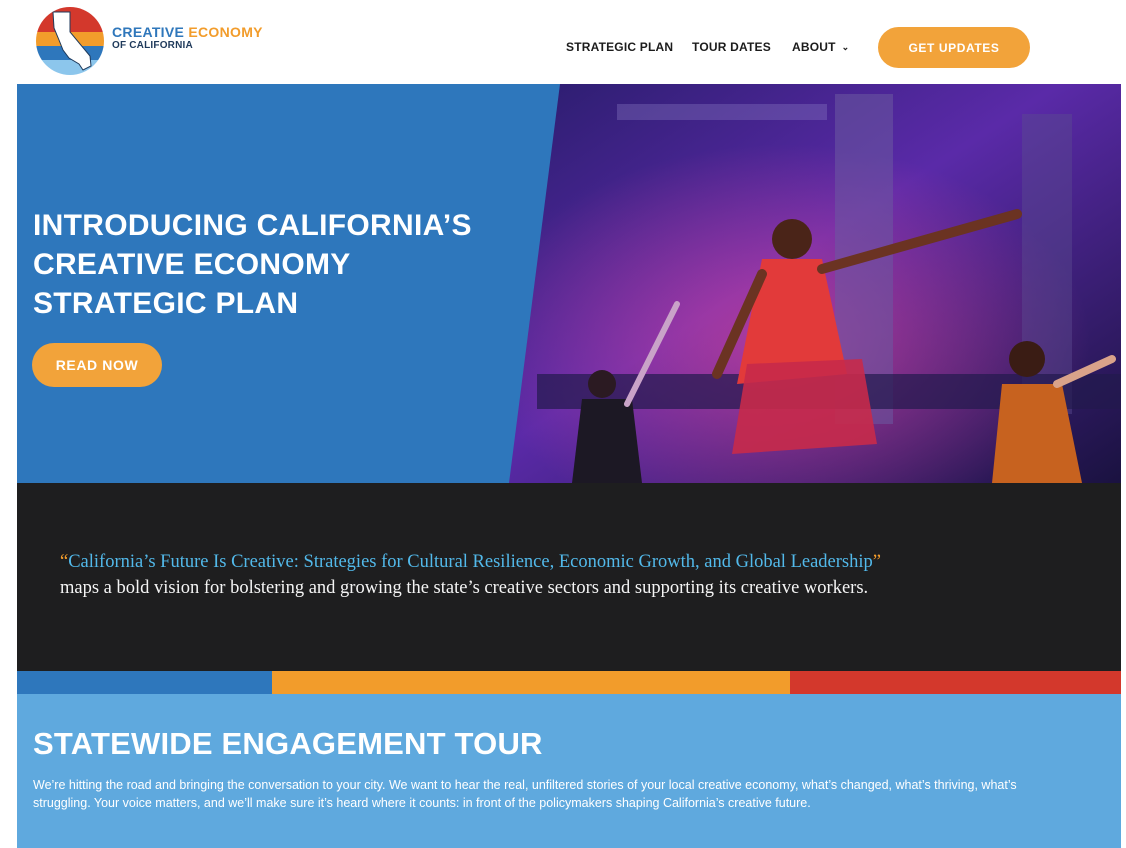 This screenshot has width=1126, height=848. Describe the element at coordinates (531, 682) in the screenshot. I see `stripe-orange` at that location.